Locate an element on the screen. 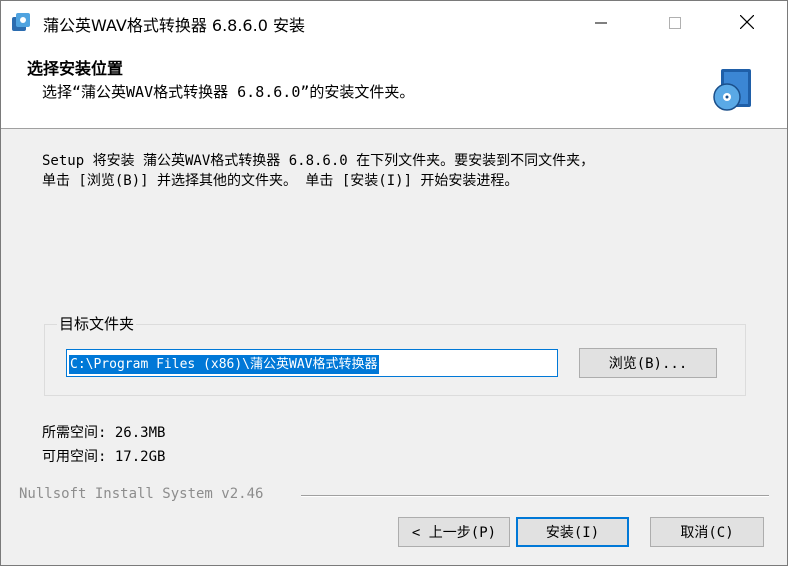 Image resolution: width=790 pixels, height=570 pixels. space-required: 所需空间: 26.3MB is located at coordinates (104, 433).